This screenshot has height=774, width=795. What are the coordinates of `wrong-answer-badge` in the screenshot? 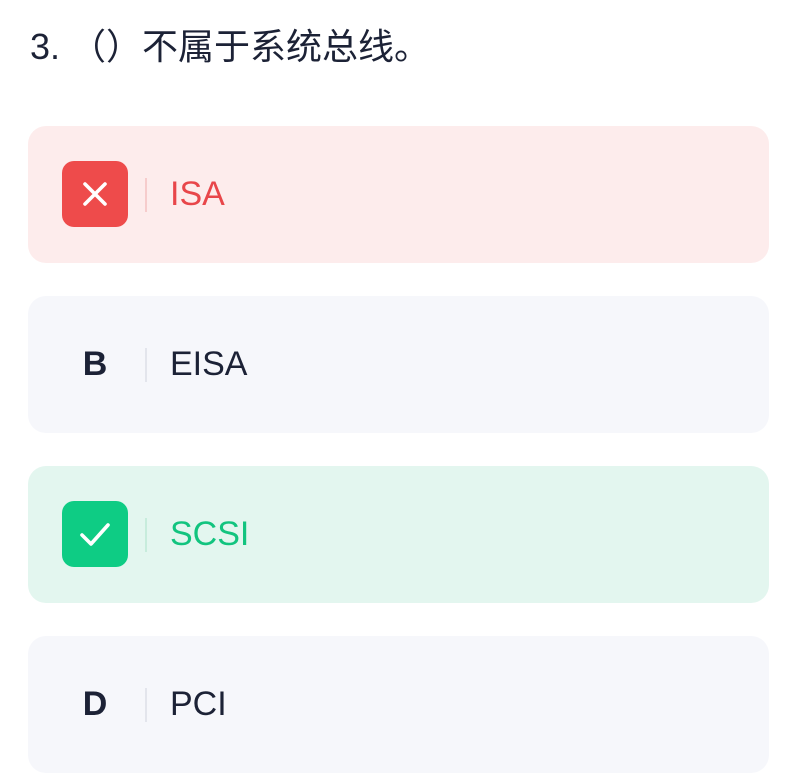 It's located at (95, 194).